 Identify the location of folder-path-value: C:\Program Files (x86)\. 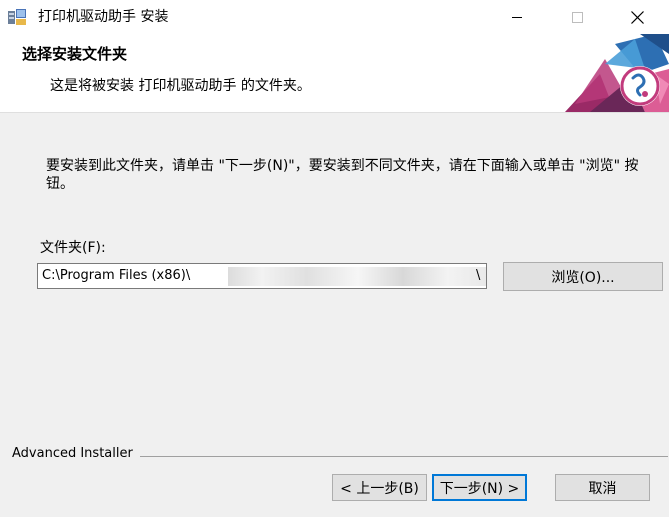
(116, 275).